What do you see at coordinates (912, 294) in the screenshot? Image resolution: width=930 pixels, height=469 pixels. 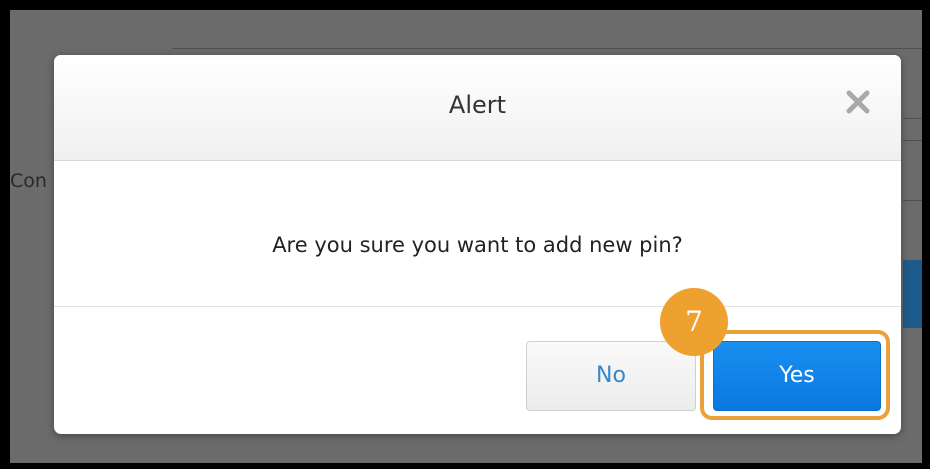 I see `background-button` at bounding box center [912, 294].